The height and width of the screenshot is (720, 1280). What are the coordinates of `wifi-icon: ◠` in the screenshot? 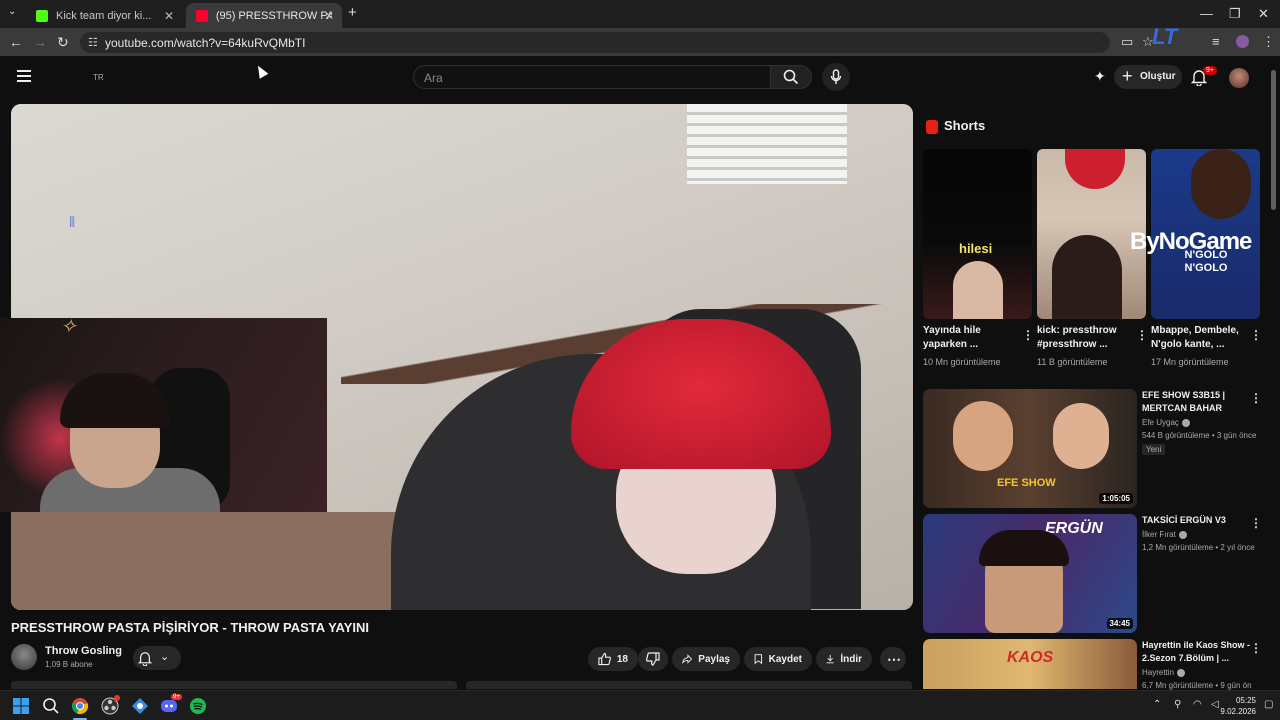 It's located at (1197, 704).